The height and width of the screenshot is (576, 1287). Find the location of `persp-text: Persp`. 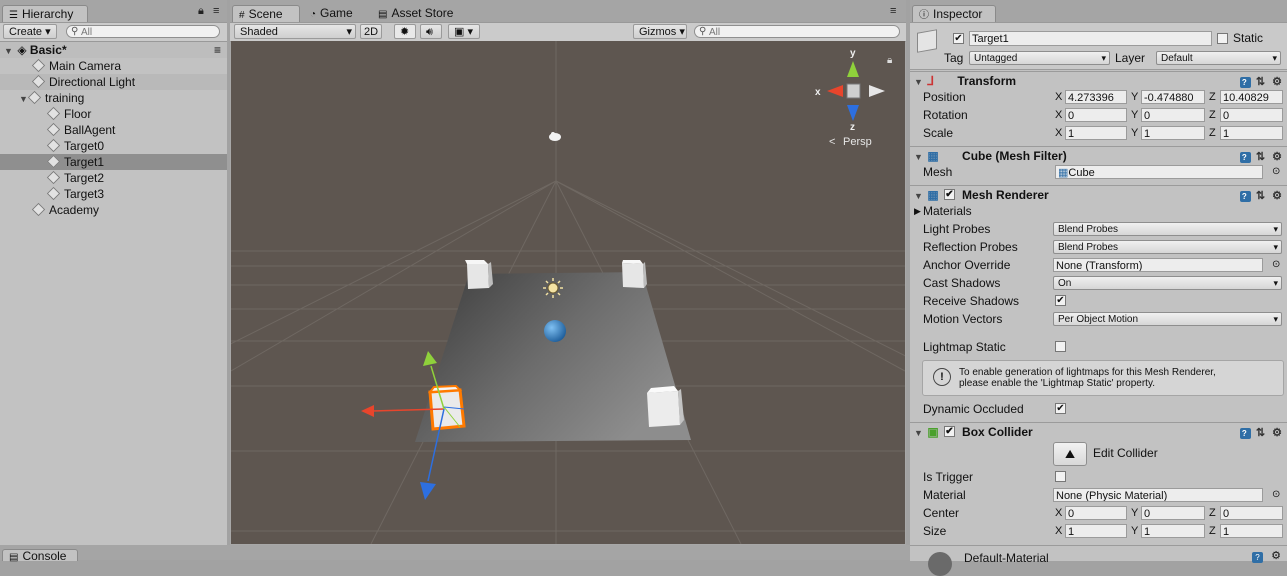

persp-text: Persp is located at coordinates (857, 142).